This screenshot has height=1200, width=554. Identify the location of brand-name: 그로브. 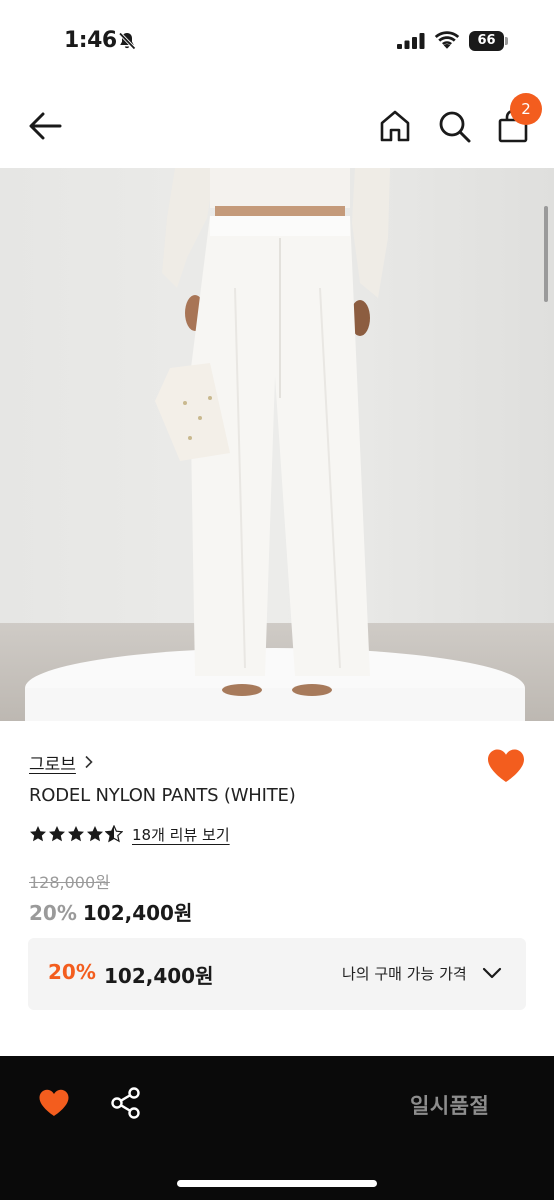
(52, 762).